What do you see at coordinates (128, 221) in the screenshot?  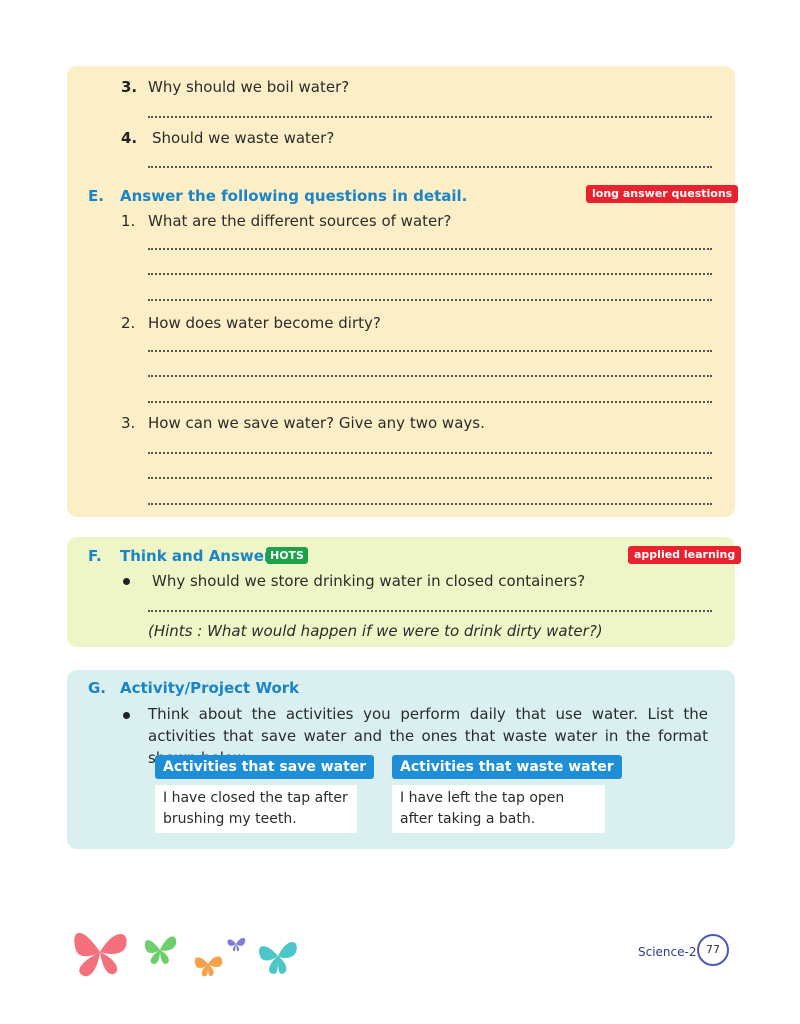 I see `e-question-1-number: 1.` at bounding box center [128, 221].